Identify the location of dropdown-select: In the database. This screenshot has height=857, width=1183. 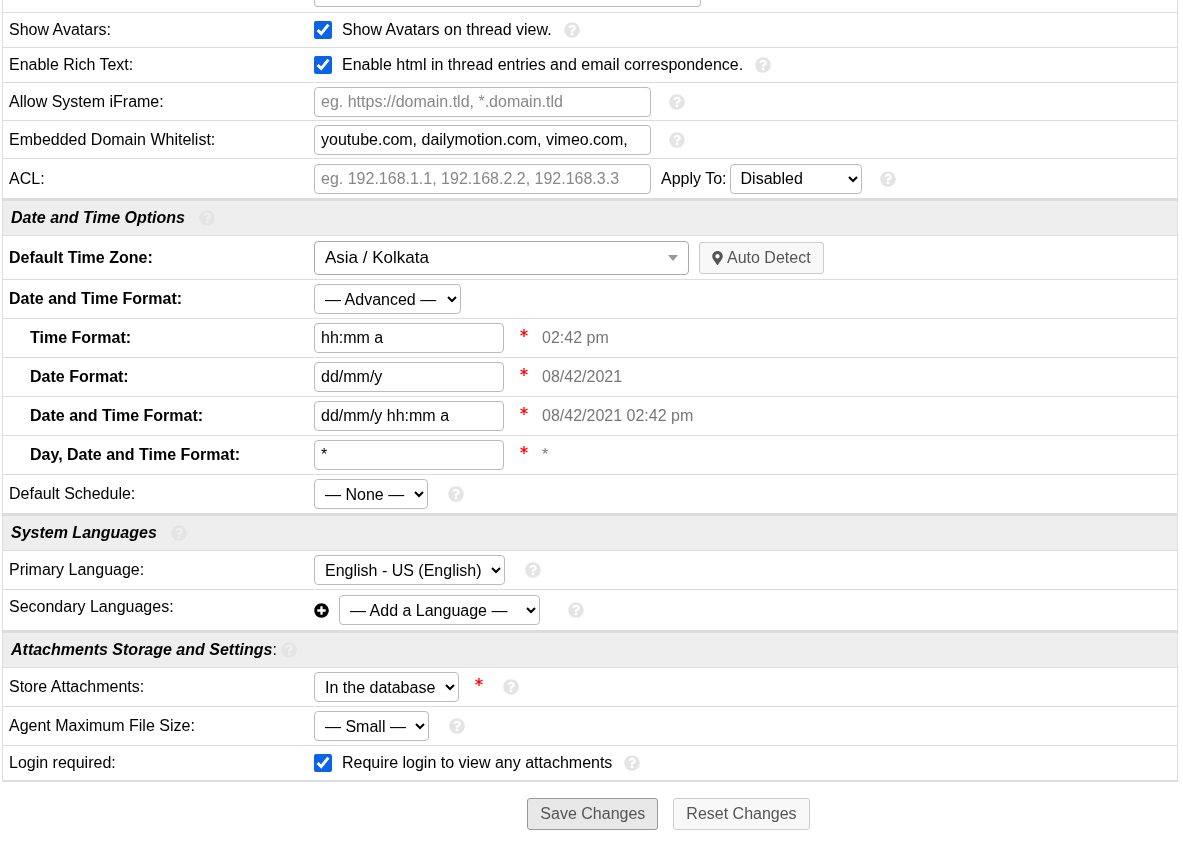
(386, 687).